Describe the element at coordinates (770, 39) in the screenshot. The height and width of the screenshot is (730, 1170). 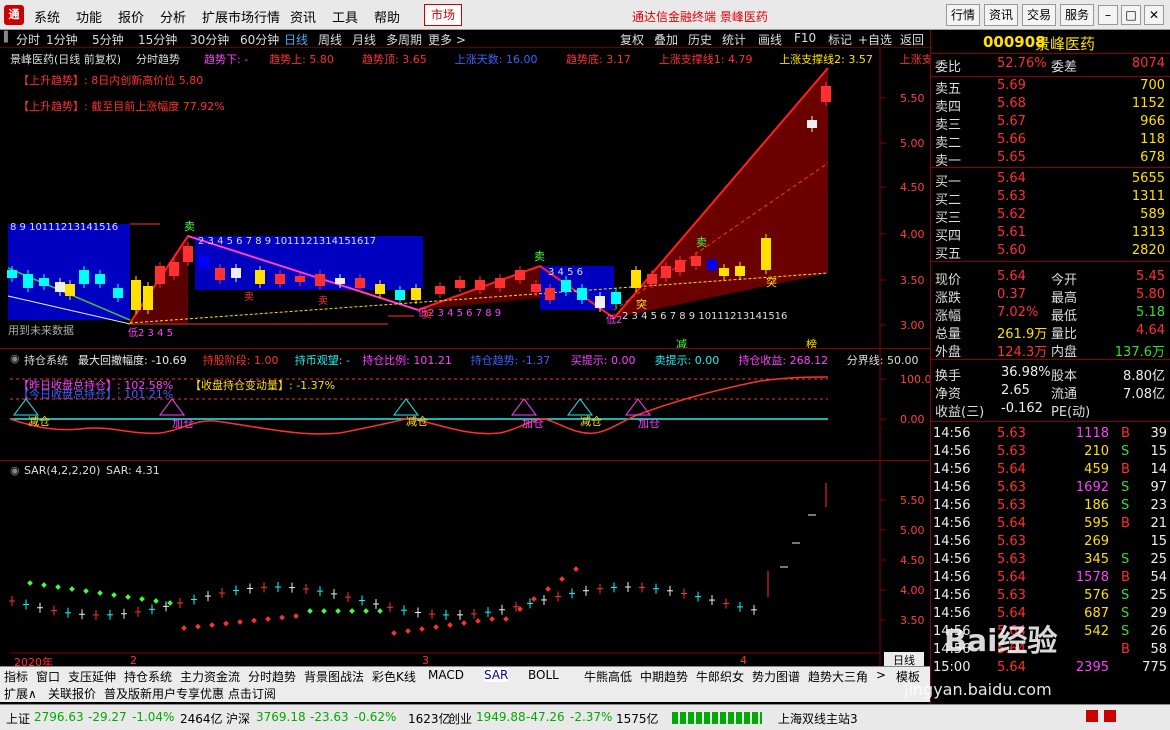
I see `action-draw: 画线` at that location.